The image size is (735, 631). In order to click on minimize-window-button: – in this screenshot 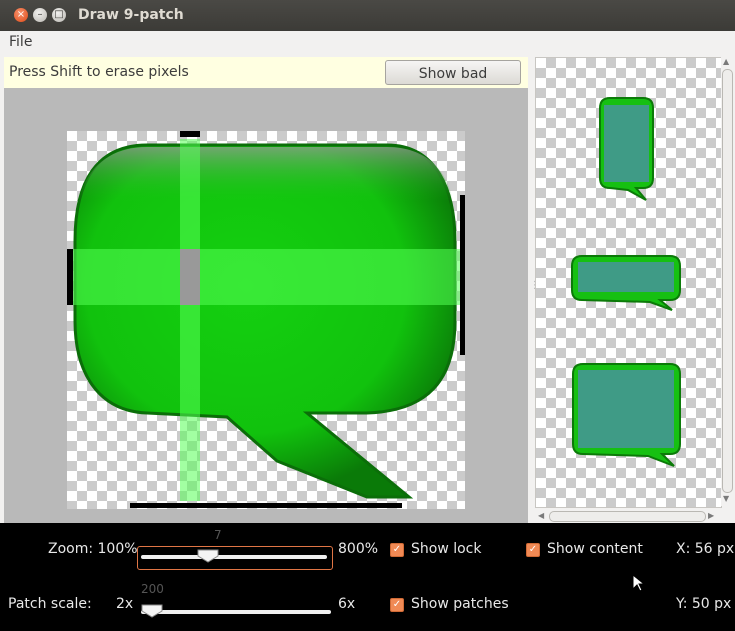, I will do `click(40, 15)`.